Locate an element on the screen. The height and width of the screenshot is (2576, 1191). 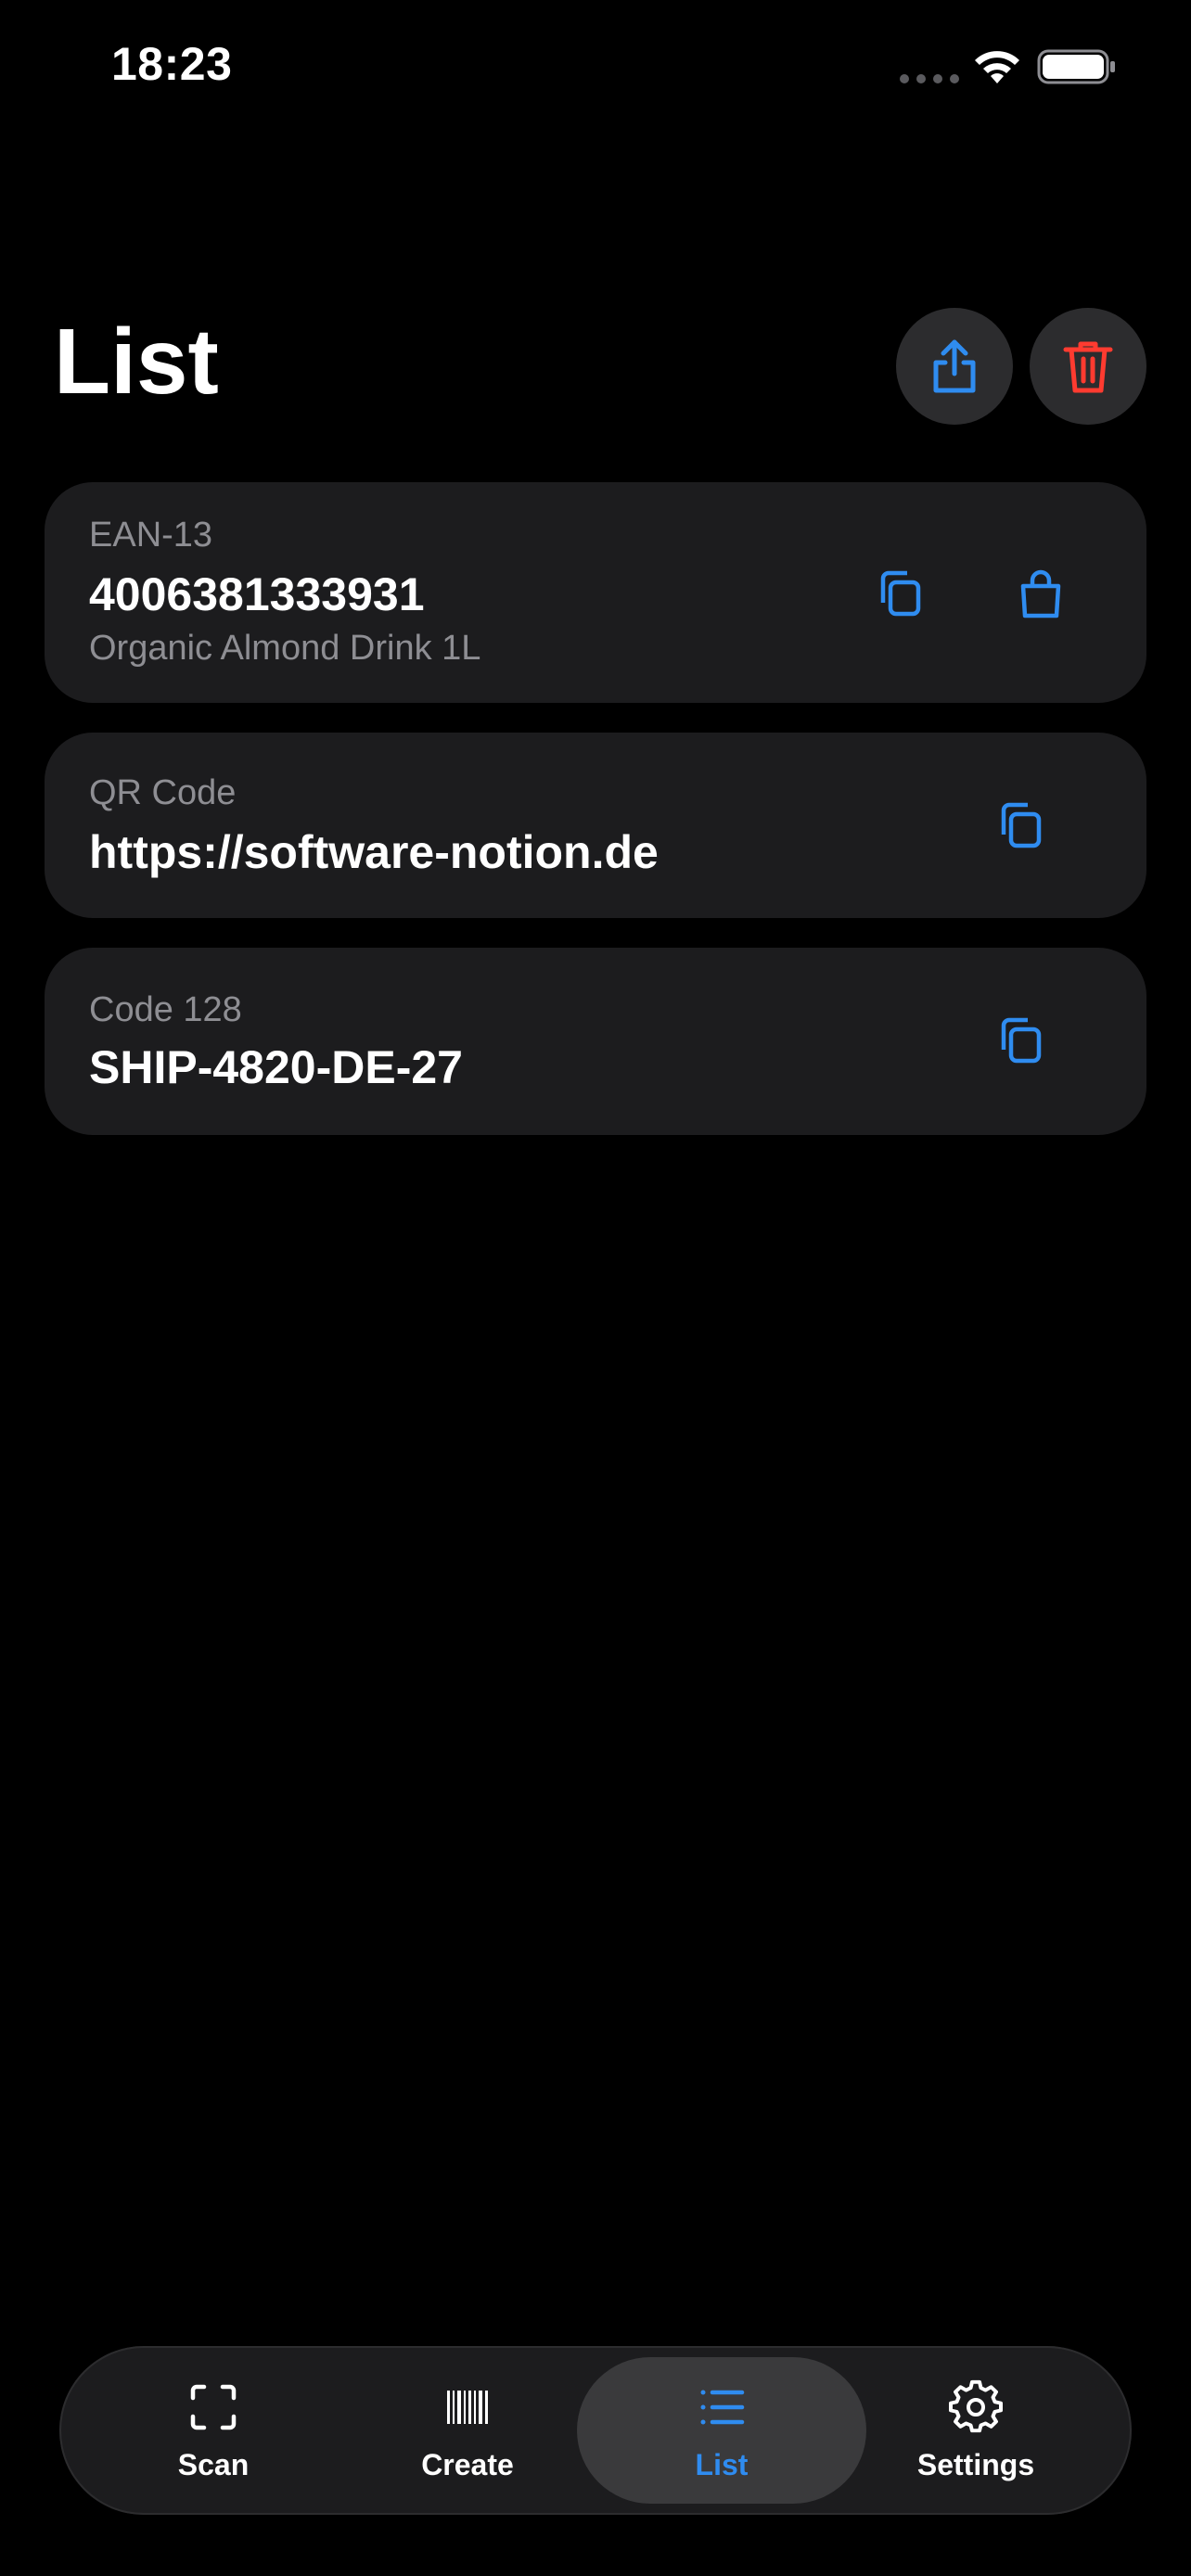
tab-label: List is located at coordinates (722, 2464).